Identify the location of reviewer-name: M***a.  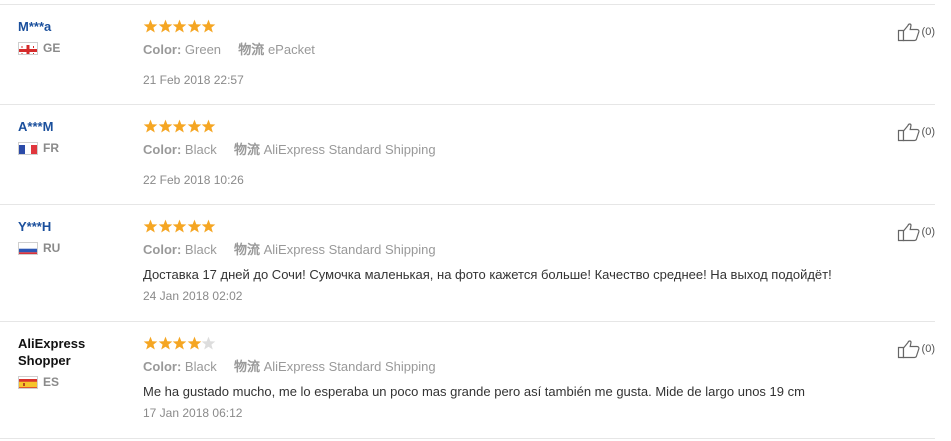
(73, 26).